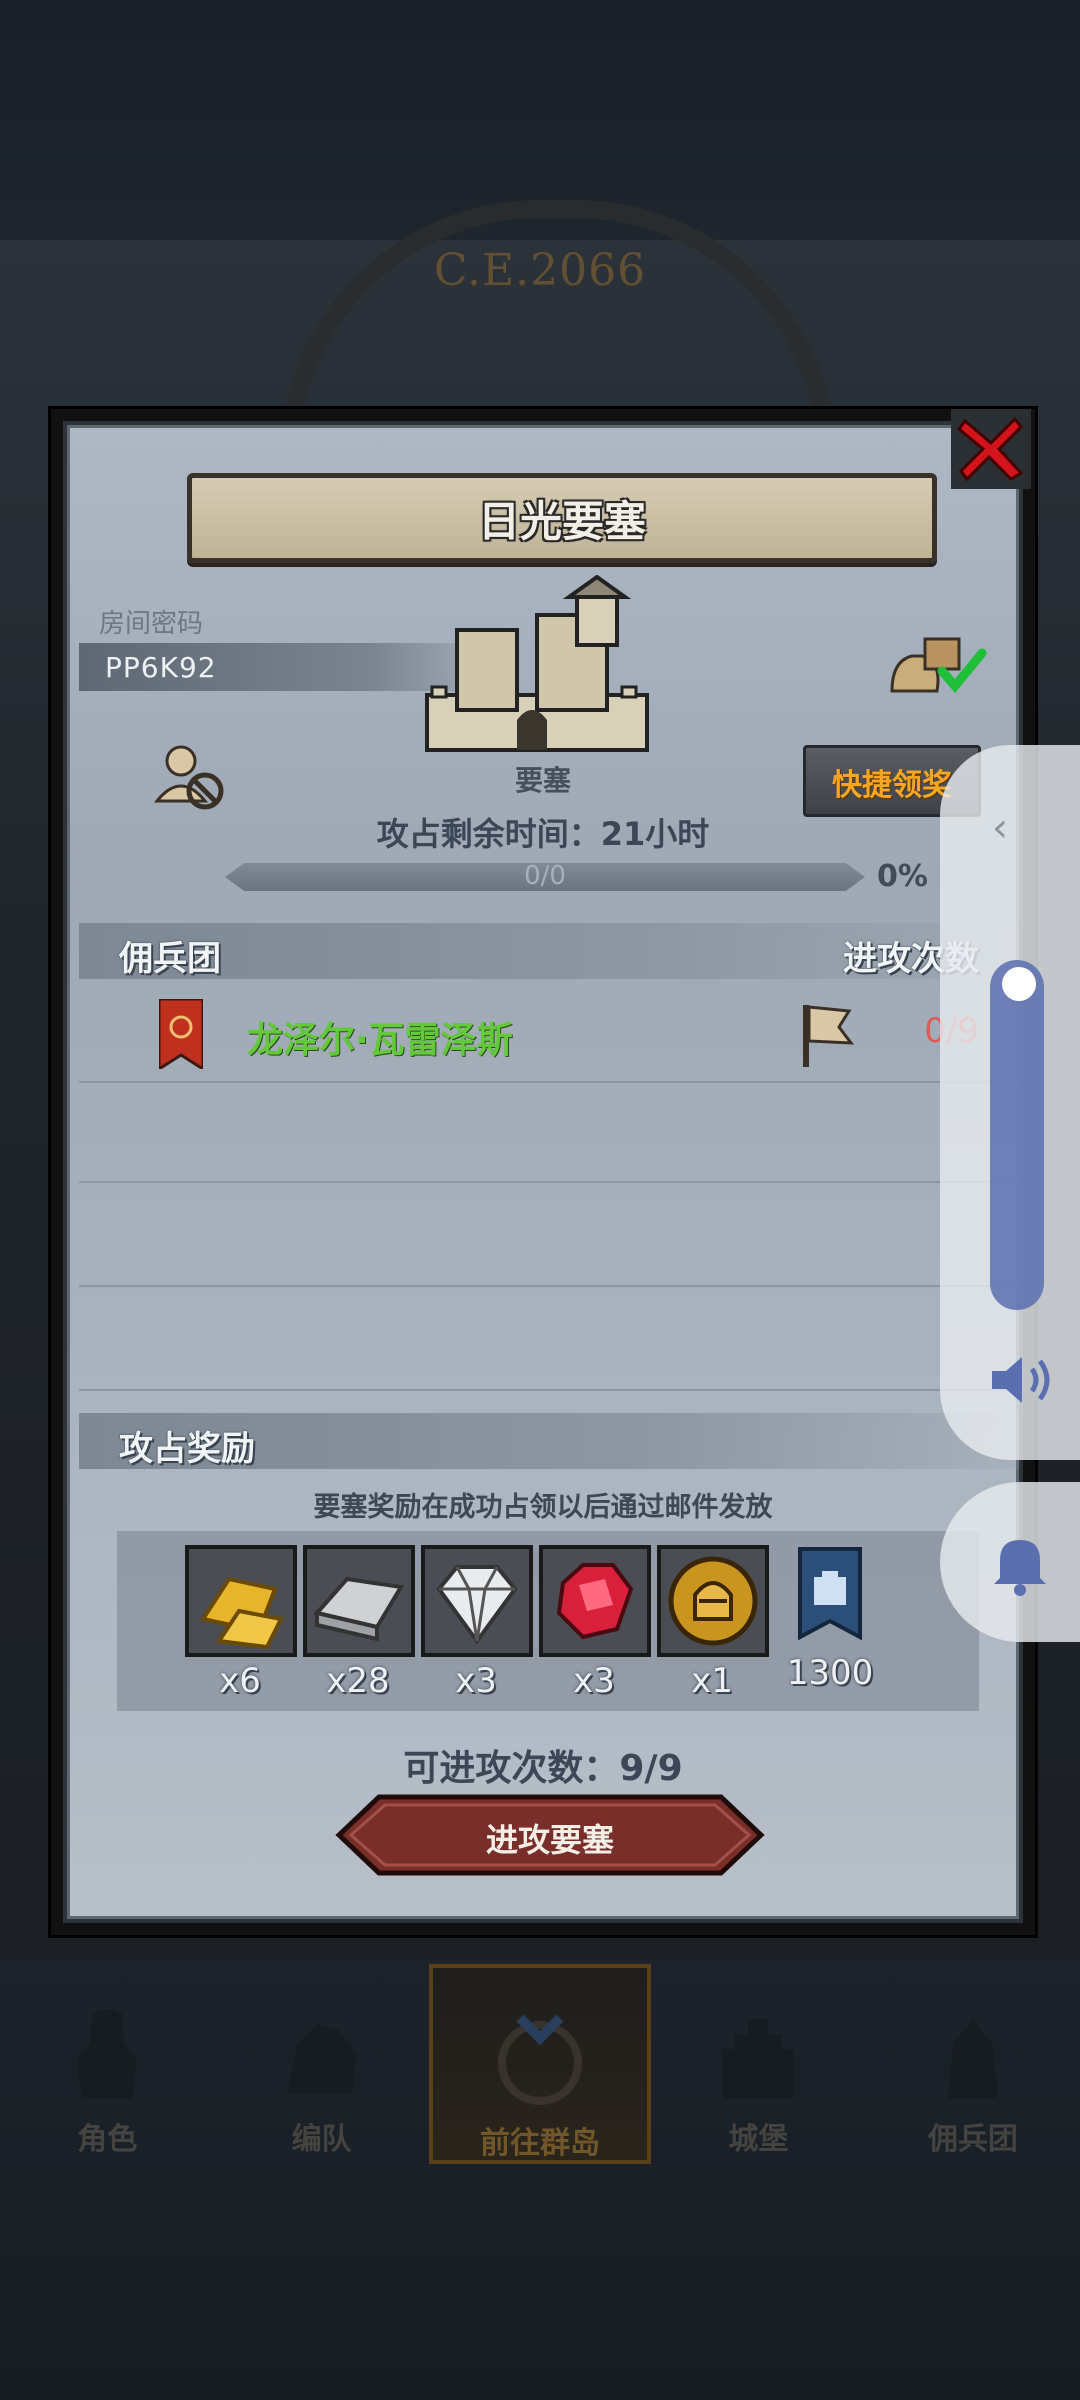 Image resolution: width=1080 pixels, height=2400 pixels. I want to click on floating-side-panel: ‹, so click(1010, 1102).